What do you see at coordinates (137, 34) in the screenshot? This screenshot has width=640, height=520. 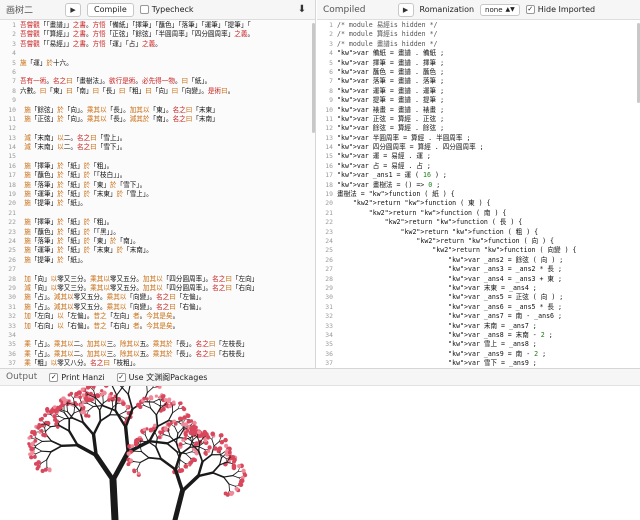 I see `source-line-text: 吾嘗觀「「算經」」之書。方悟「正弦」「餘弦」「半圓周率」「四分圓周率」之義。` at bounding box center [137, 34].